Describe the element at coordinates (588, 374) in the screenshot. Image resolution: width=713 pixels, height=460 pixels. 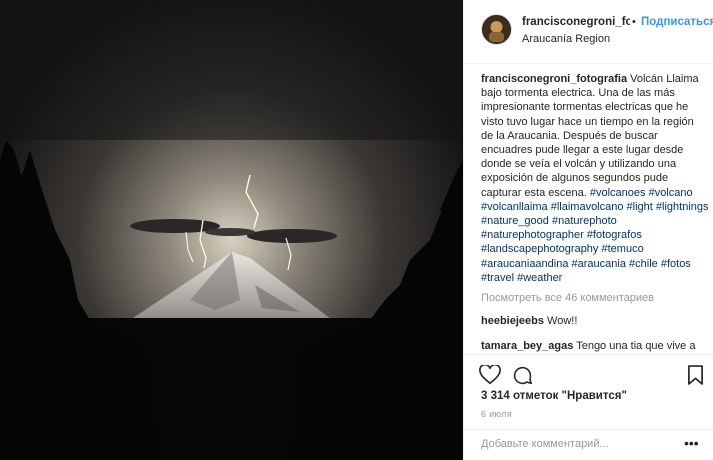
I see `action-bar` at that location.